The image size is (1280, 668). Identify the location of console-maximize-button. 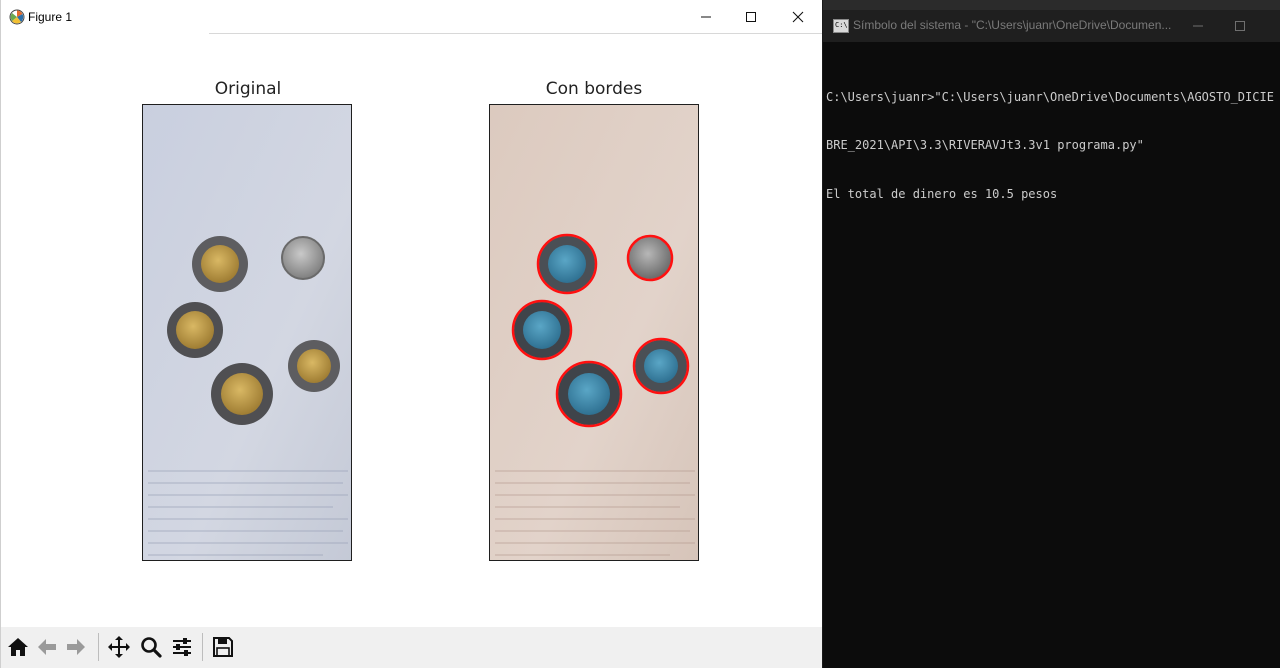
(1240, 26).